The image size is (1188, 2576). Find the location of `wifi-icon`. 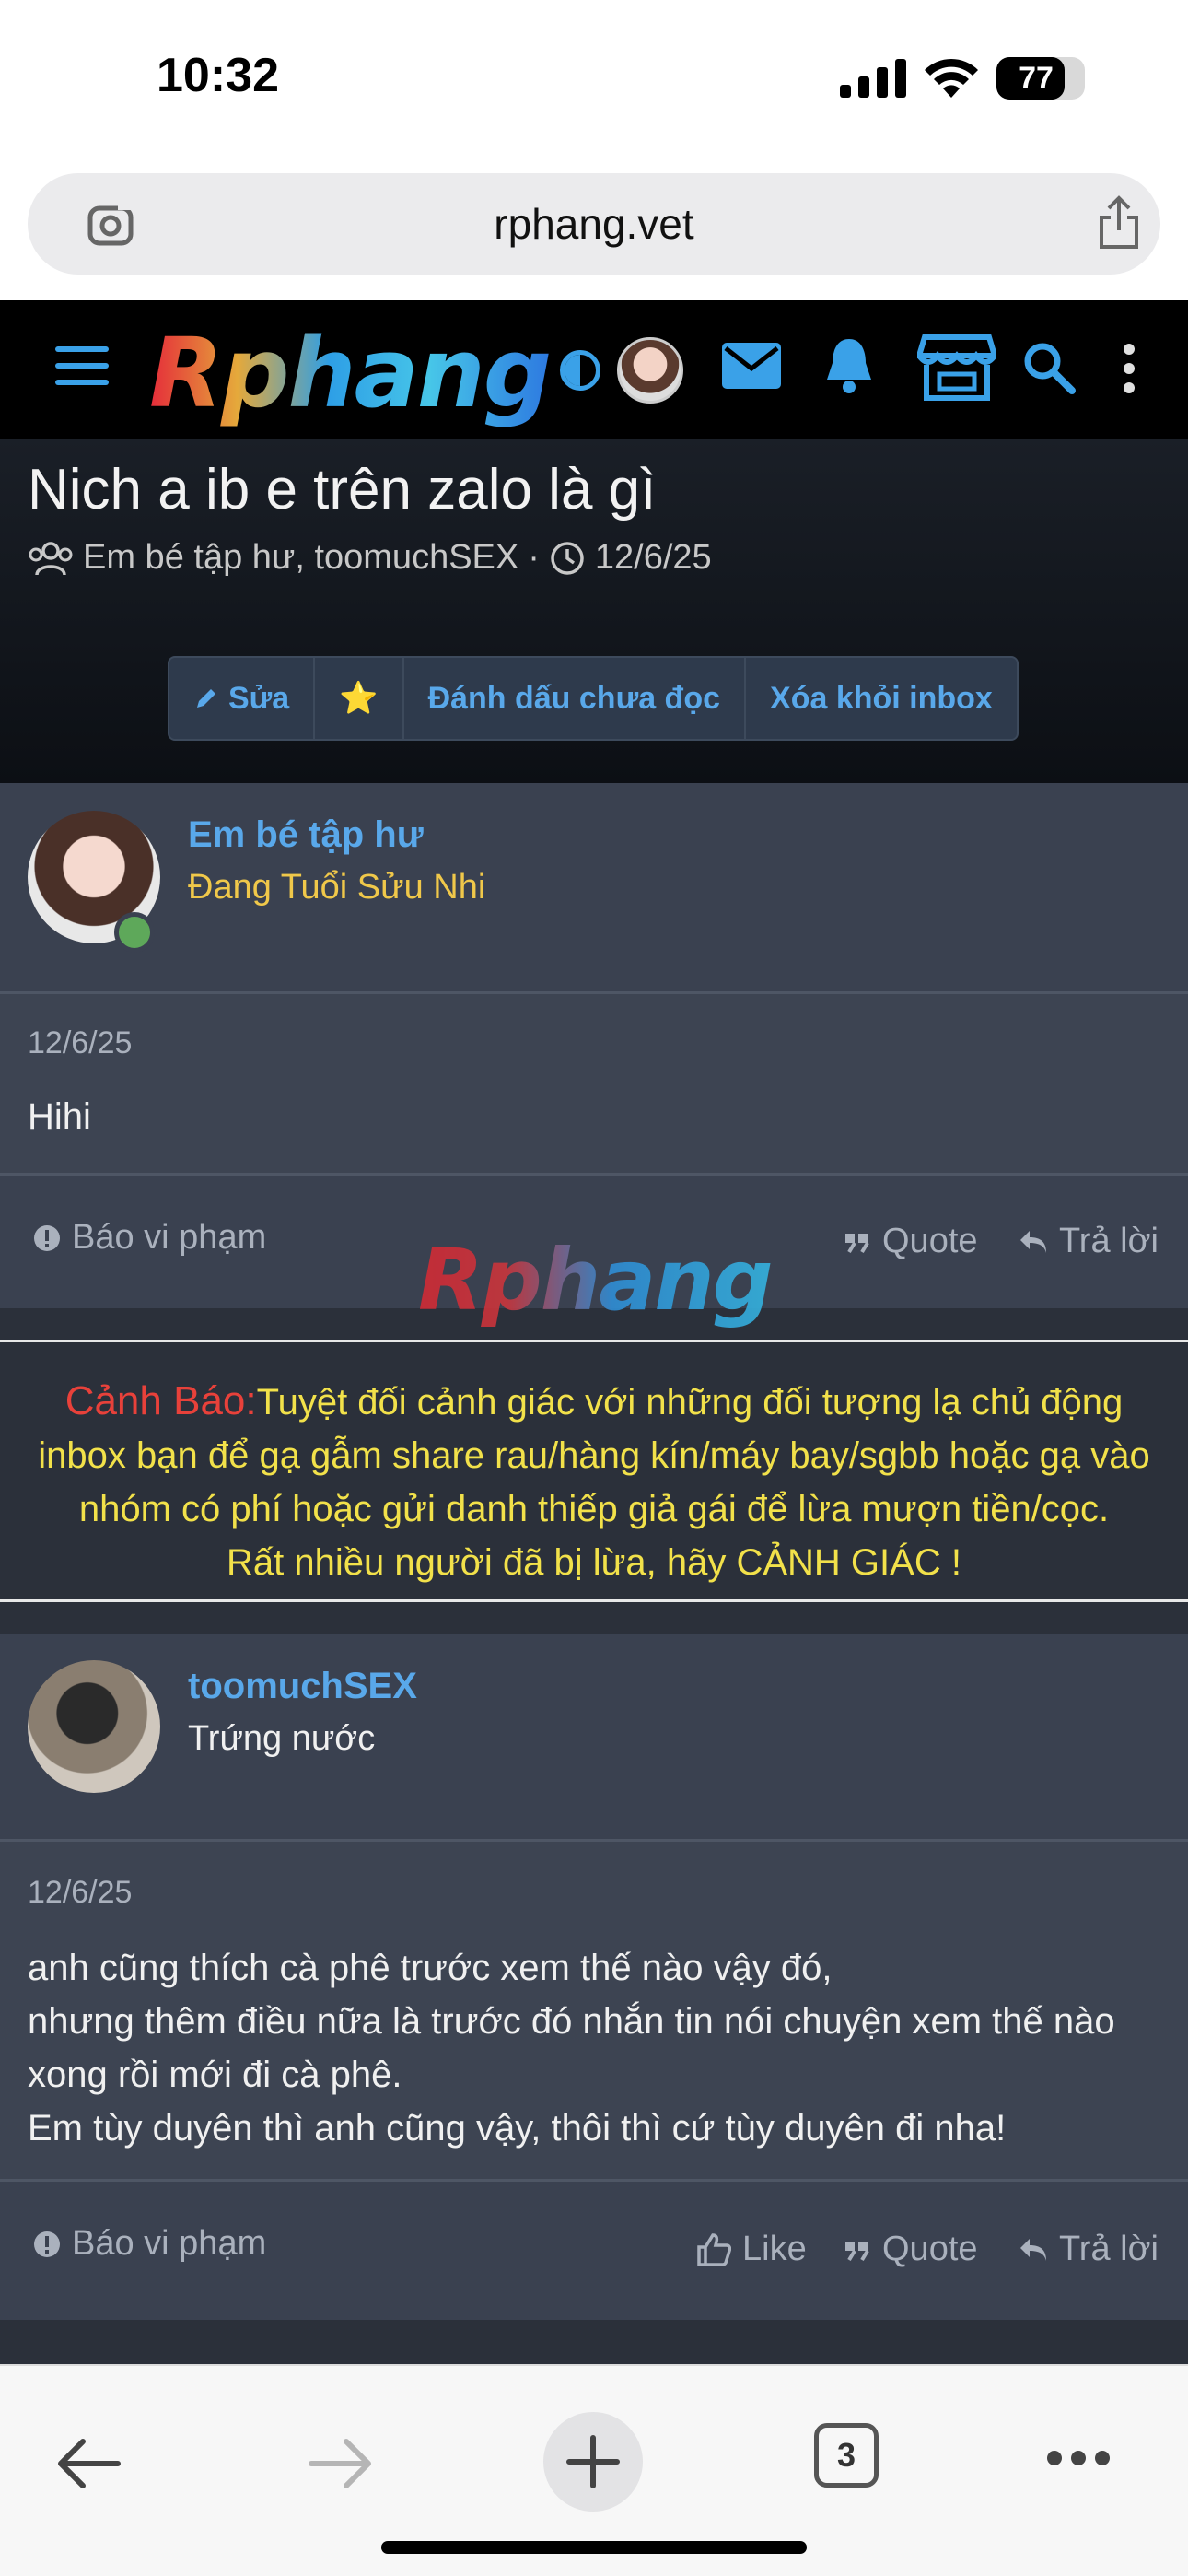

wifi-icon is located at coordinates (951, 78).